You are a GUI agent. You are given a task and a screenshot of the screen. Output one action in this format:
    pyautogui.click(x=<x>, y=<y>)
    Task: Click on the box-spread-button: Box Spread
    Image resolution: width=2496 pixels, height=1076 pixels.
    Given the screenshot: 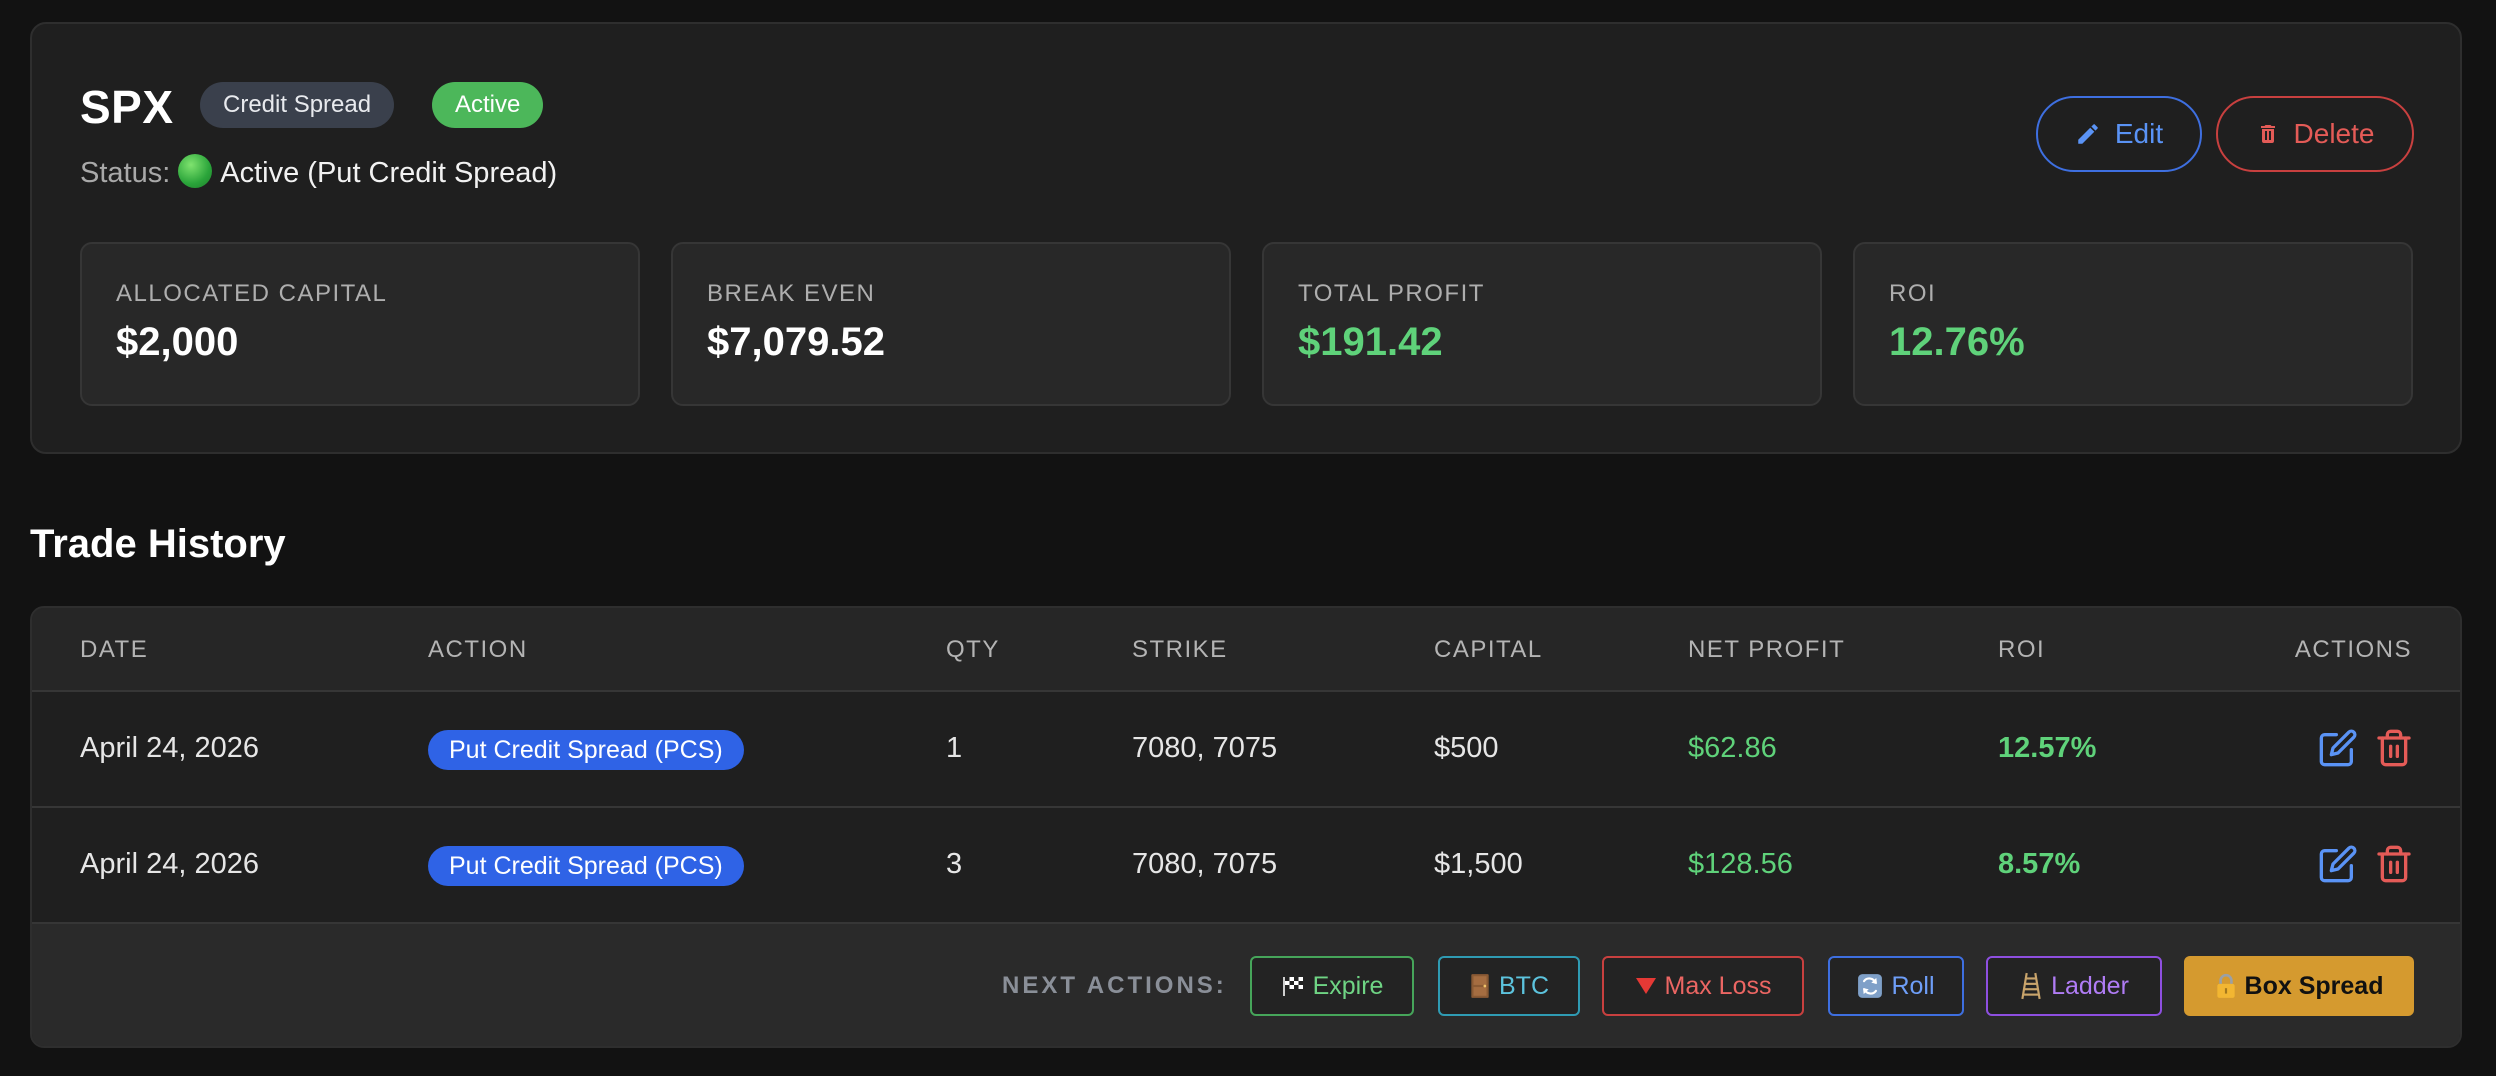 What is the action you would take?
    pyautogui.click(x=2299, y=986)
    